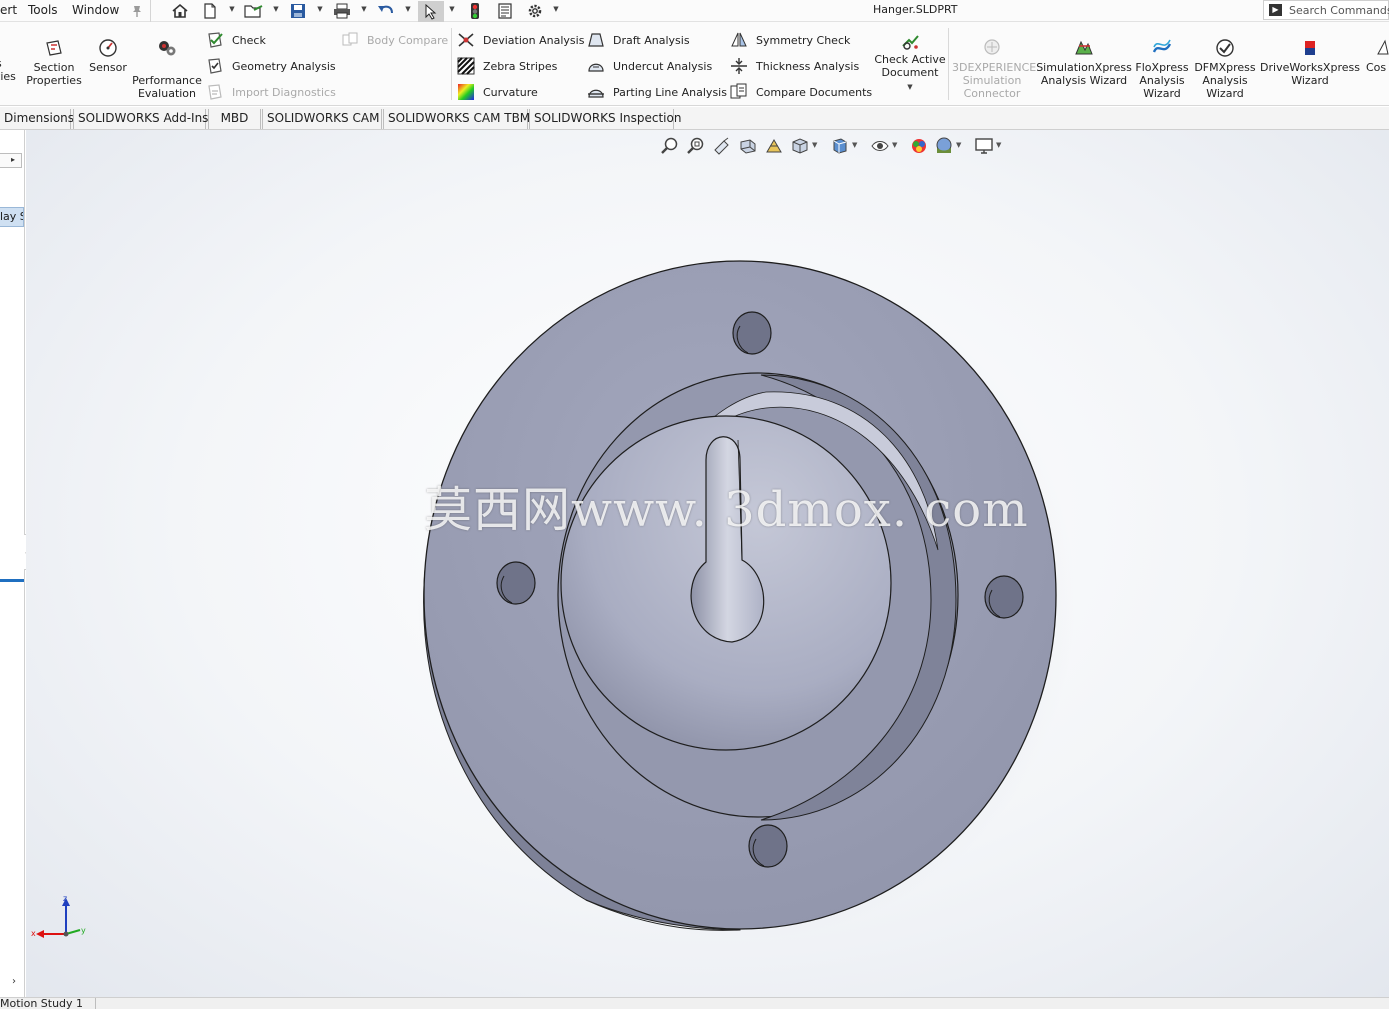 This screenshot has height=1009, width=1389. I want to click on dfmxpress-analysis-wizard-button: DFMXpress Analysis Wizard, so click(1225, 69).